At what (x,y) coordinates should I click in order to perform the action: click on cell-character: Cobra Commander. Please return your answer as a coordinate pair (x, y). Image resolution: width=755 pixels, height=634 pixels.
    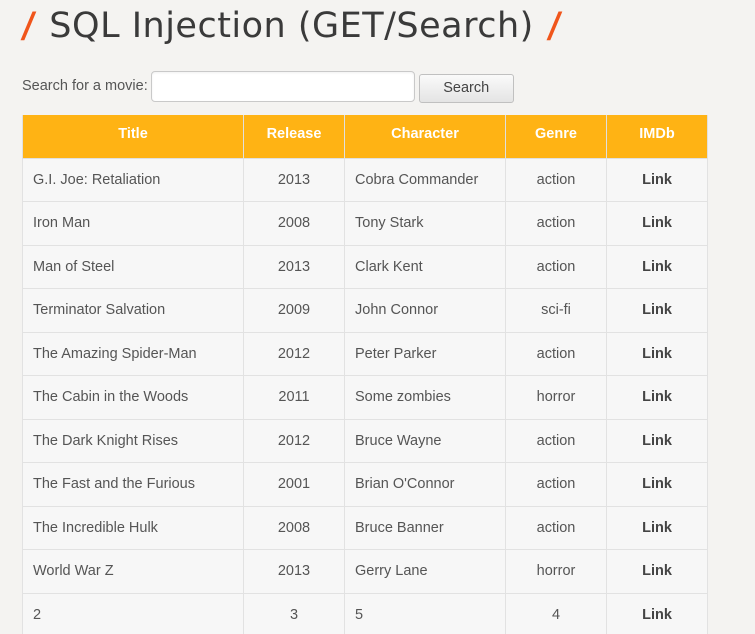
    Looking at the image, I should click on (425, 179).